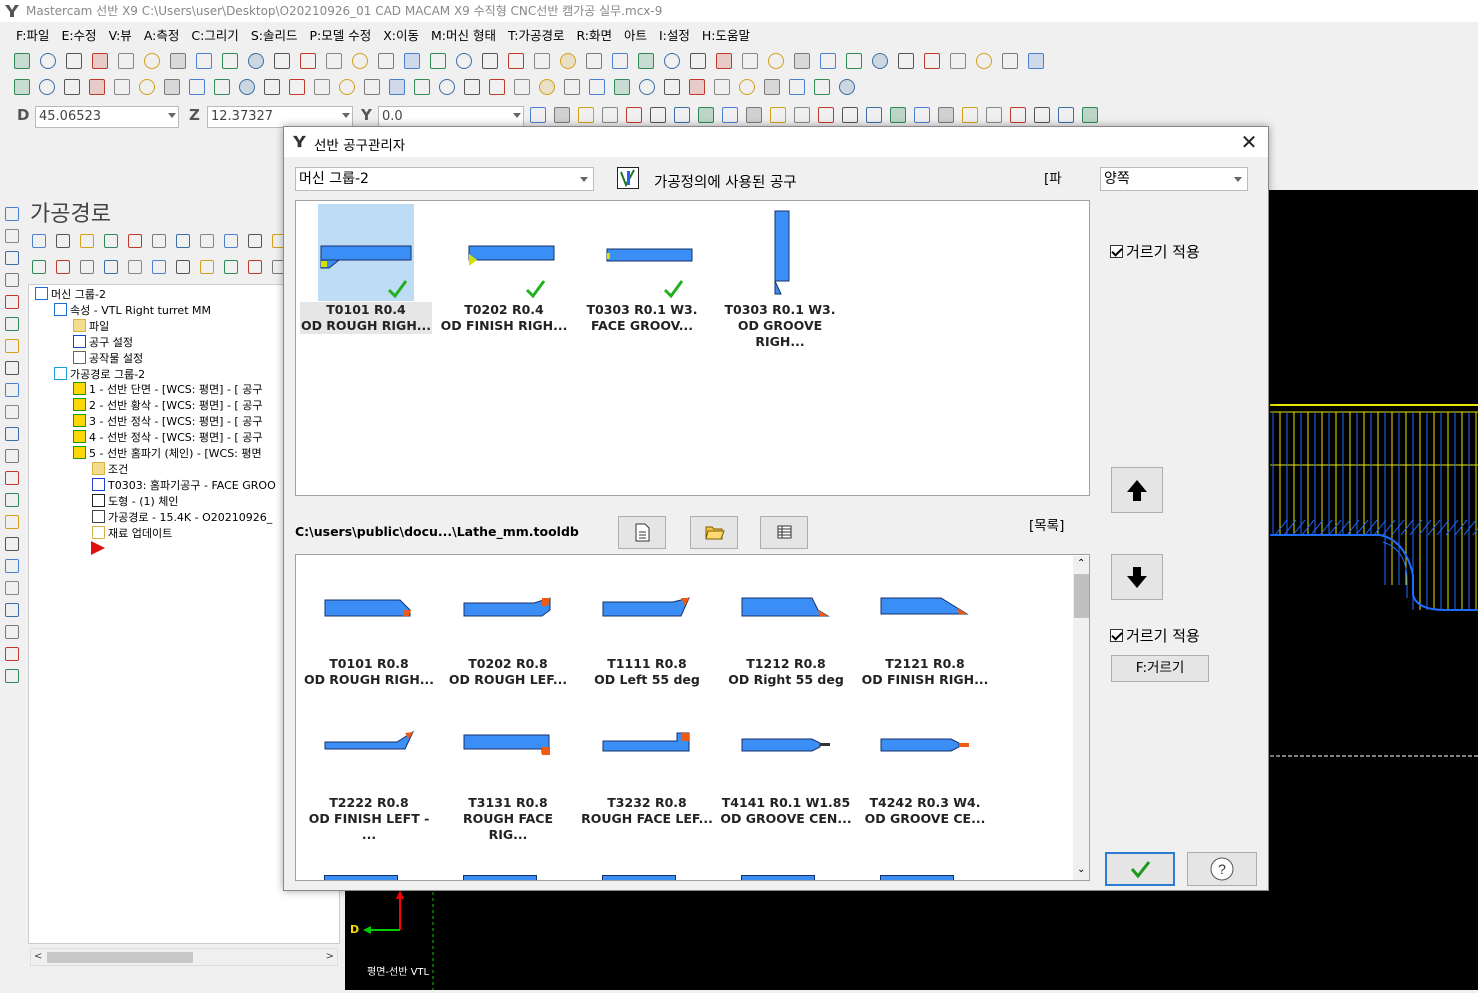 Image resolution: width=1478 pixels, height=993 pixels. I want to click on scroll-right-icon: >, so click(330, 956).